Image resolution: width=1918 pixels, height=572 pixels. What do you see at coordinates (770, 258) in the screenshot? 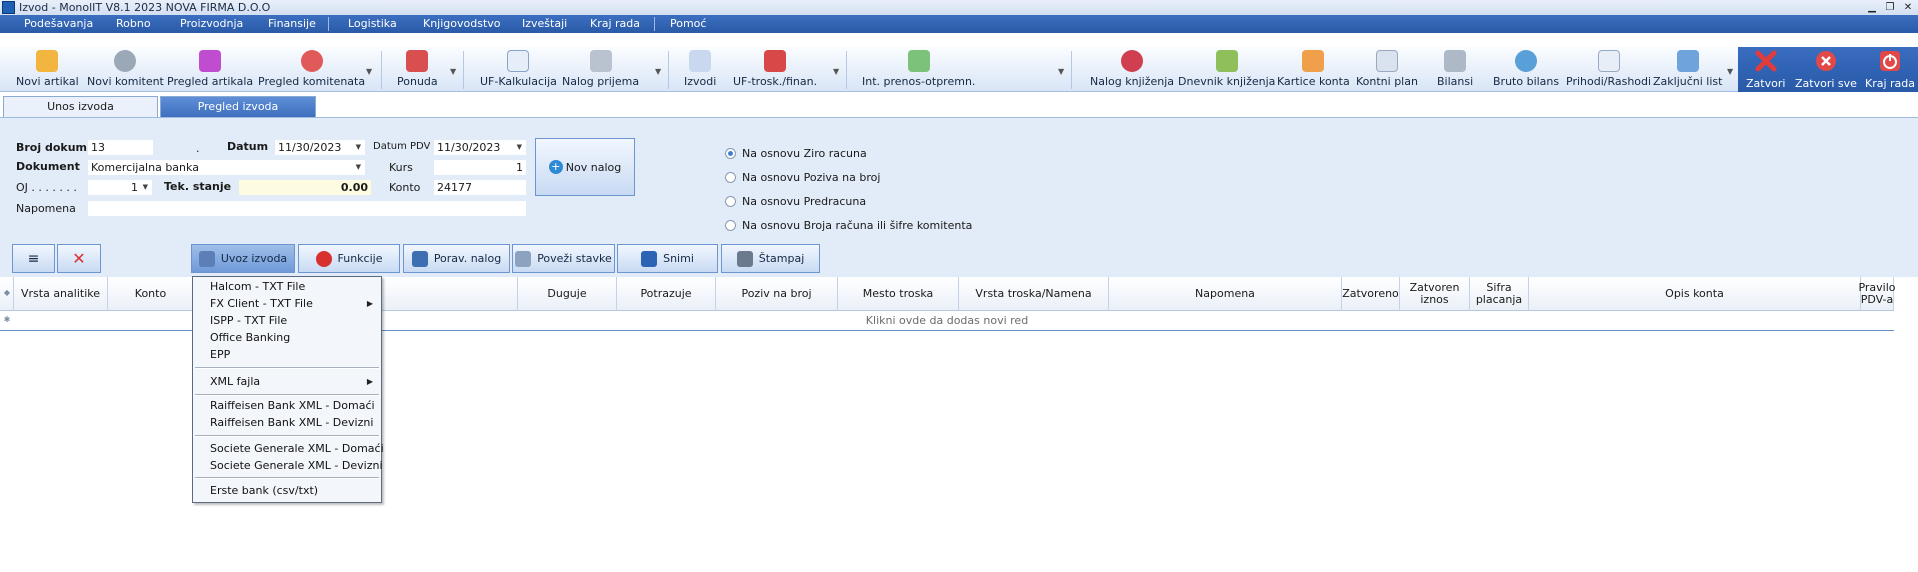
I see `stampaj-button: Štampaj` at bounding box center [770, 258].